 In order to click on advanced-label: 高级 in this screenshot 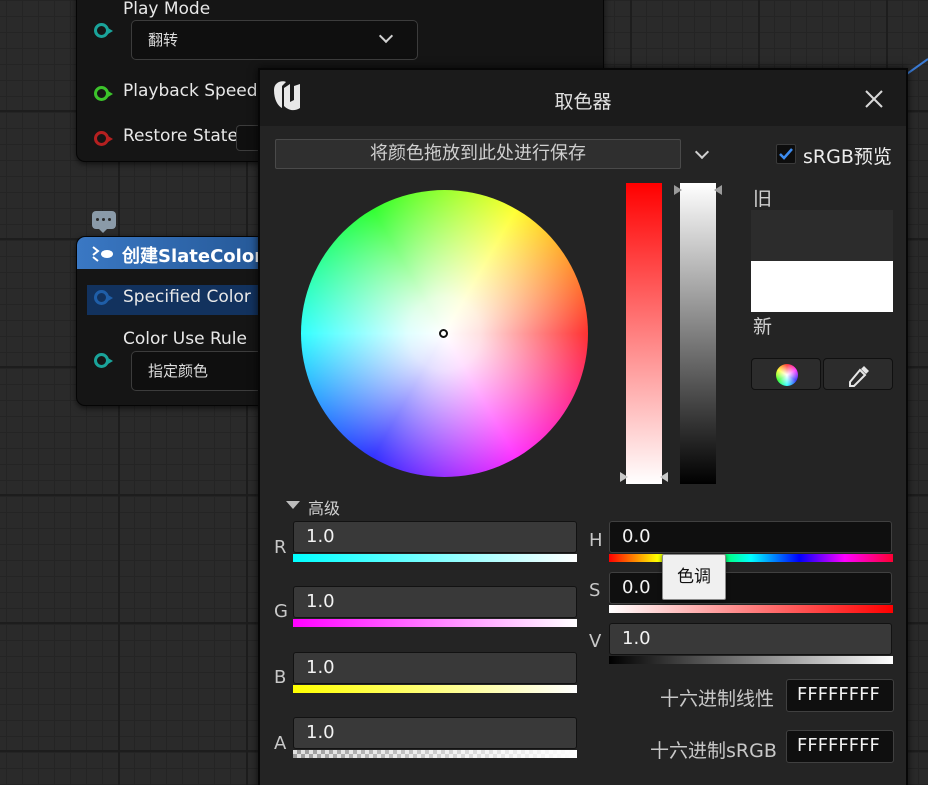, I will do `click(324, 508)`.